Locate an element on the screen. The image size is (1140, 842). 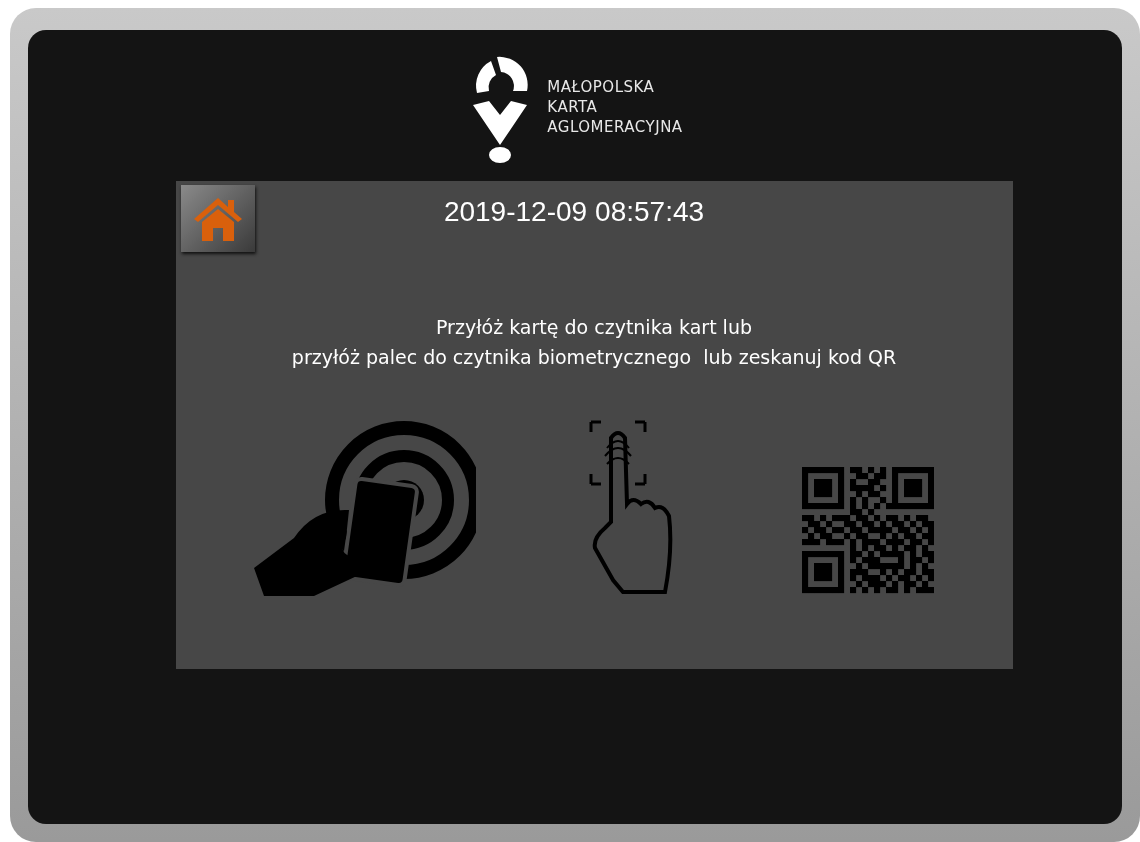
logo-text: AGLOMERACYJNA is located at coordinates (615, 127).